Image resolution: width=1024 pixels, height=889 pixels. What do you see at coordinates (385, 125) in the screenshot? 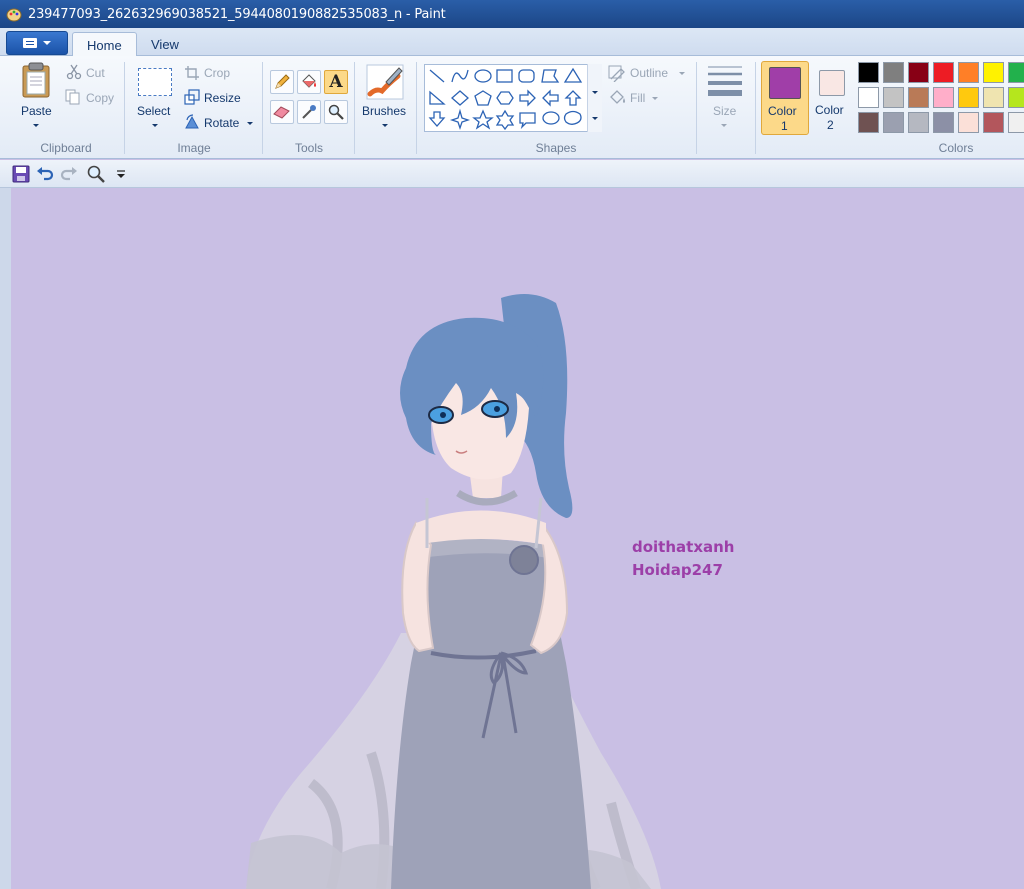
I see `brushes-dropdown-icon` at bounding box center [385, 125].